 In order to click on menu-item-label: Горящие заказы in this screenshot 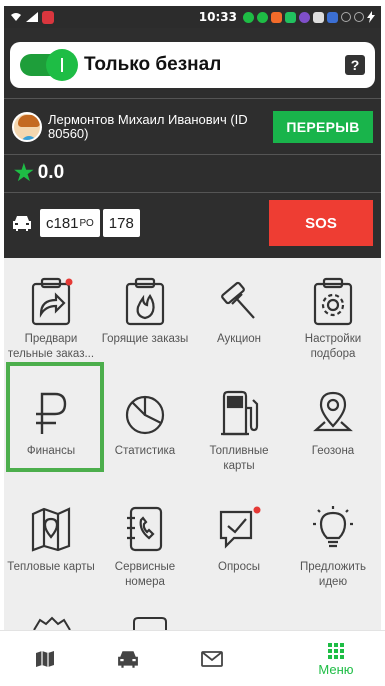, I will do `click(145, 339)`.